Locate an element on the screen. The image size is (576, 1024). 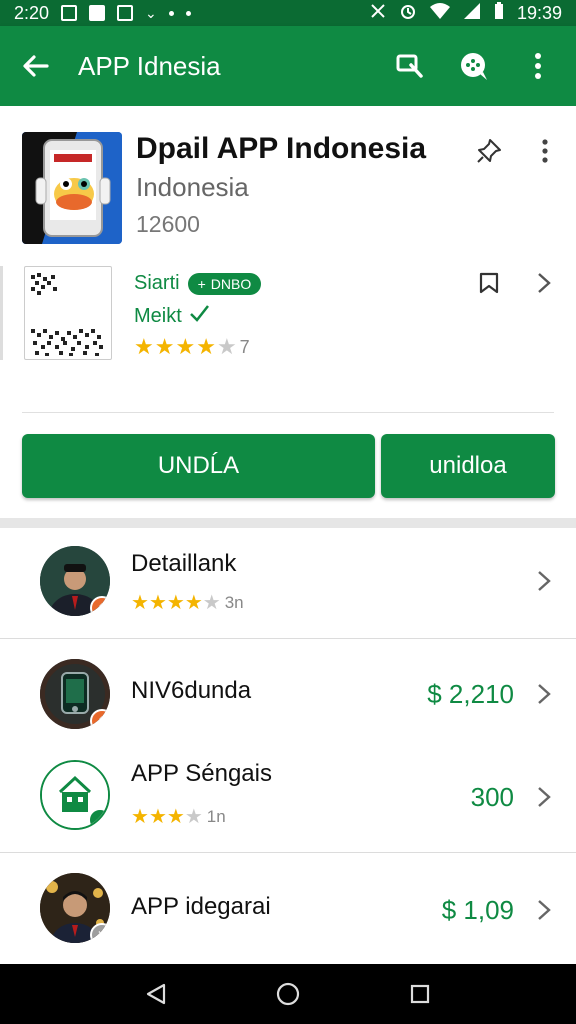
status-bar: 2:20 ⌄ 19:39 is located at coordinates (288, 13).